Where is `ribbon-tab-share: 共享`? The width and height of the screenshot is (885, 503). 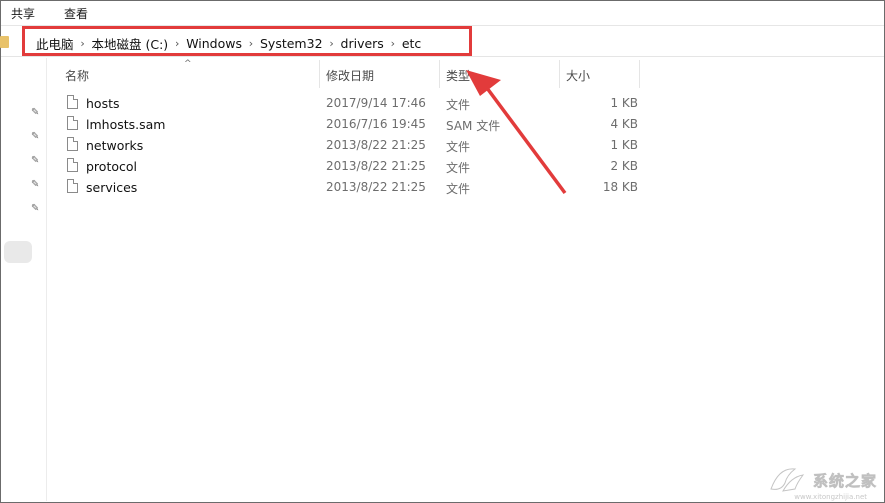
ribbon-tab-share: 共享 is located at coordinates (23, 13).